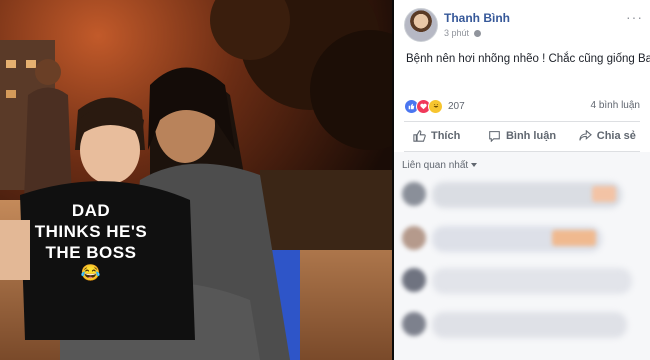 The image size is (650, 360). I want to click on comment-label: Bình luận, so click(531, 136).